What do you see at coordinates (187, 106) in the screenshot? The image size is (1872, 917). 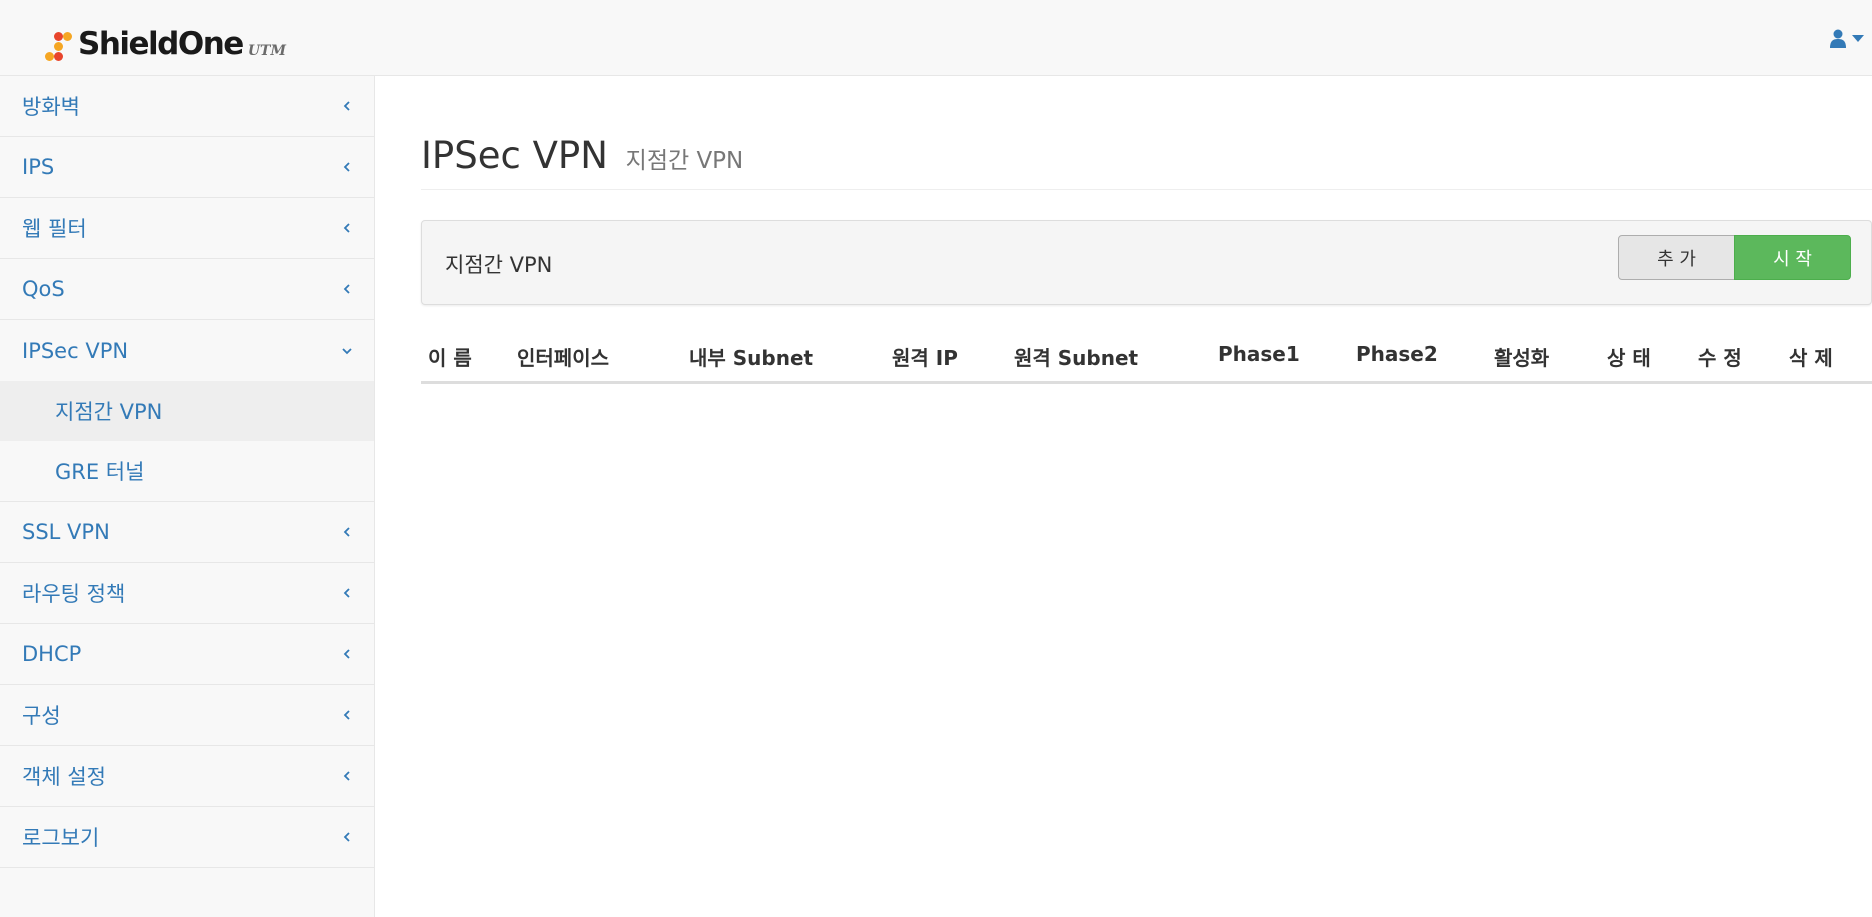 I see `sidebar-item-firewall: 방화벽` at bounding box center [187, 106].